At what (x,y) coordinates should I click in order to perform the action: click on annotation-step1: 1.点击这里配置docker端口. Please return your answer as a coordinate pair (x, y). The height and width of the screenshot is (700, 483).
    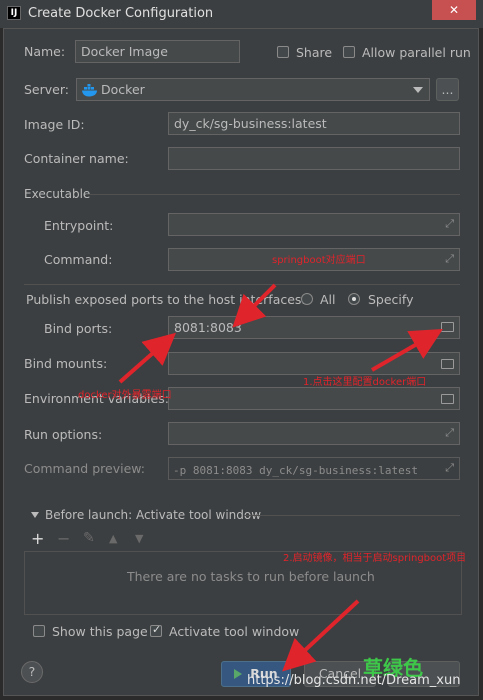
    Looking at the image, I should click on (365, 382).